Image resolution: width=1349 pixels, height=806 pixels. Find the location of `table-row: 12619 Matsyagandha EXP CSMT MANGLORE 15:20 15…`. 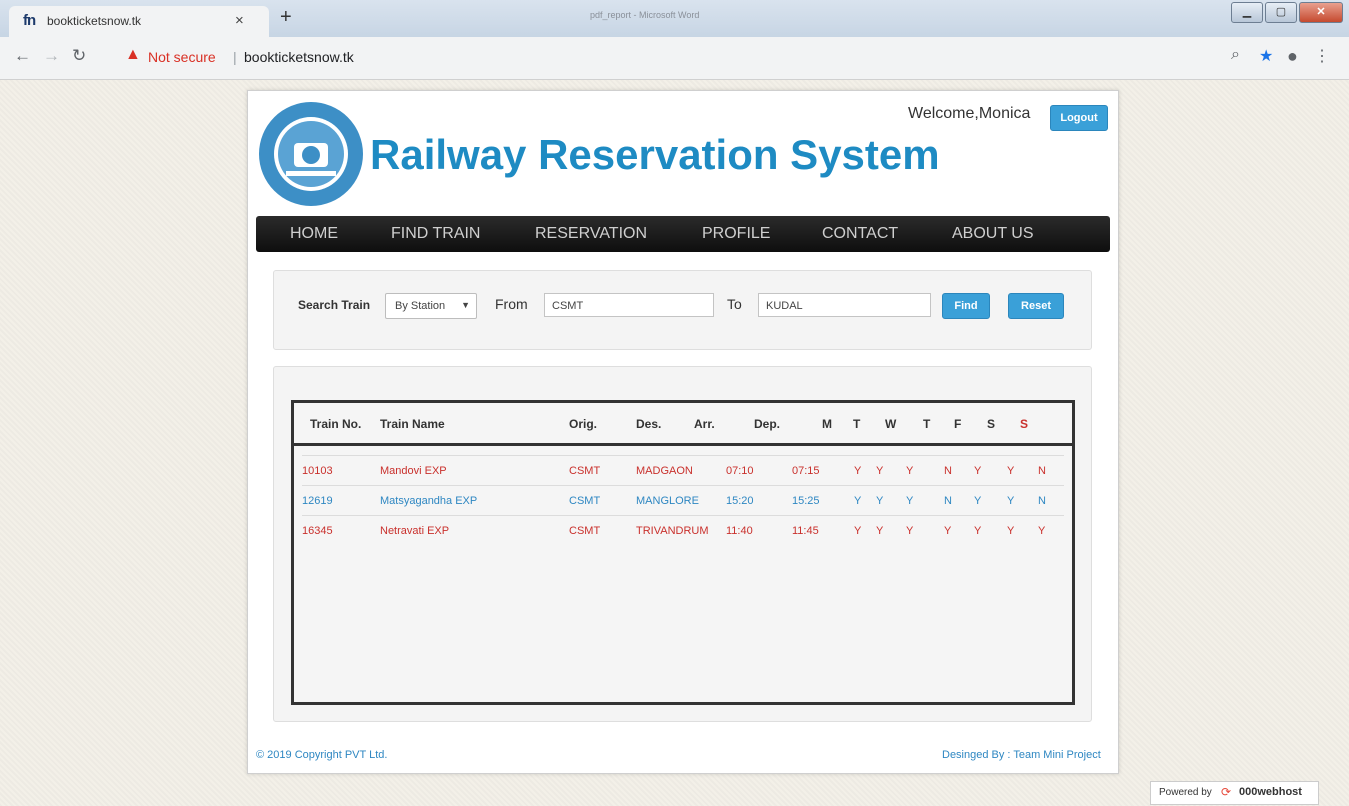

table-row: 12619 Matsyagandha EXP CSMT MANGLORE 15:20 15… is located at coordinates (683, 500).